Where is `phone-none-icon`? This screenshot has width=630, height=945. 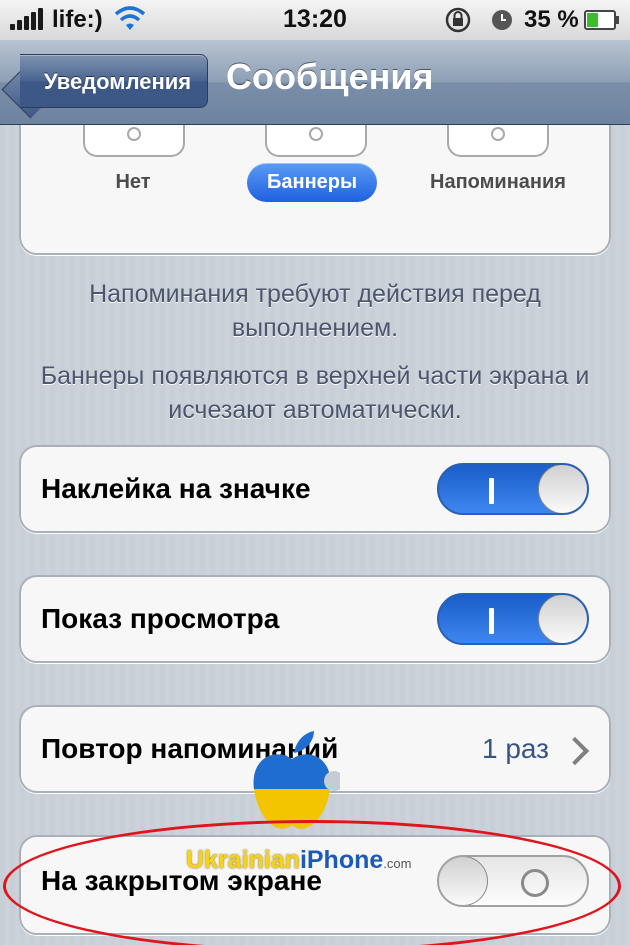 phone-none-icon is located at coordinates (134, 141).